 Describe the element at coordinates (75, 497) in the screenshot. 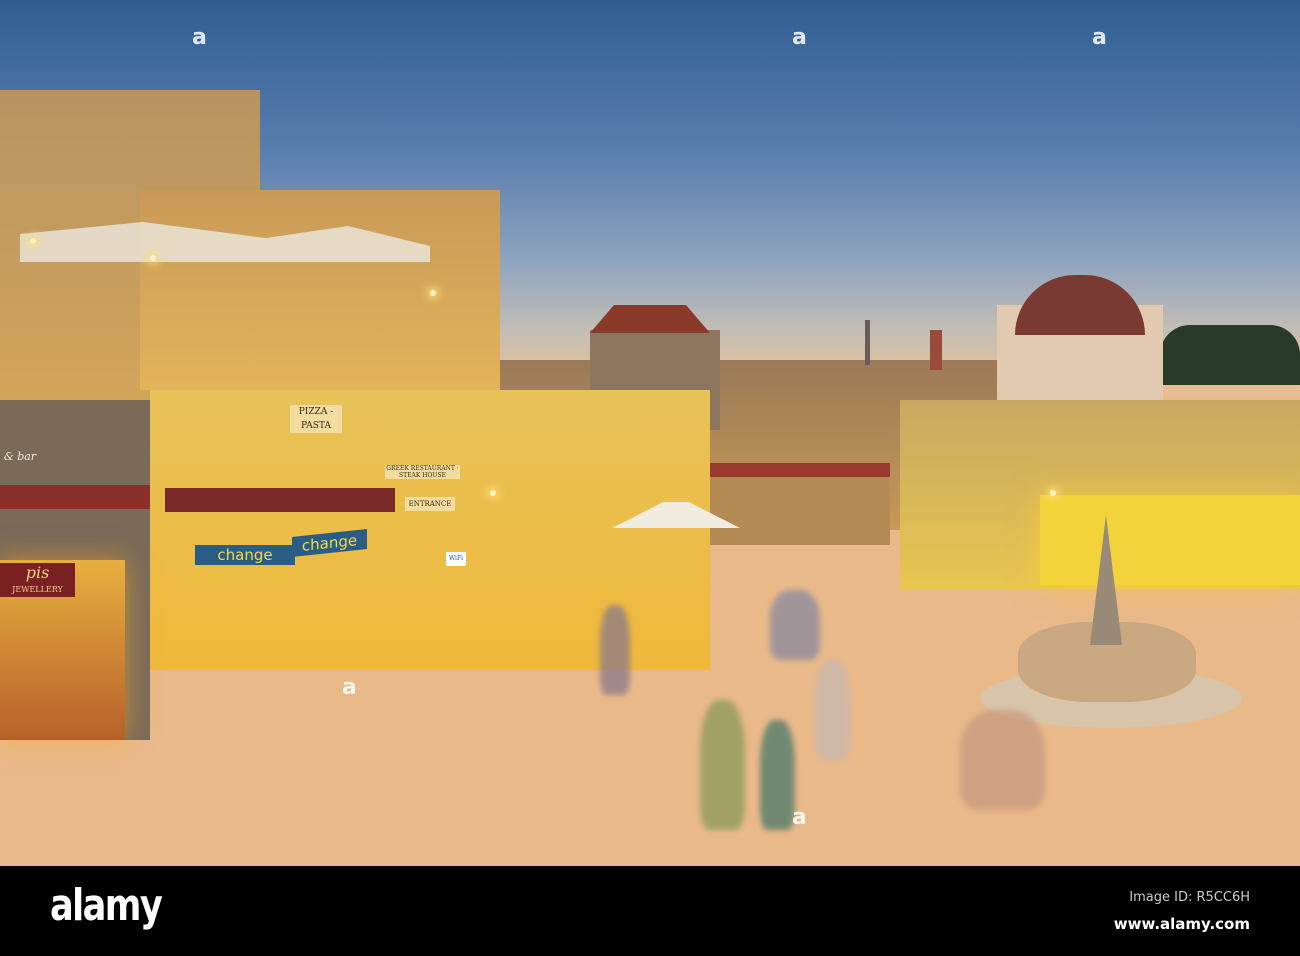

I see `red-tile-roof-left` at that location.